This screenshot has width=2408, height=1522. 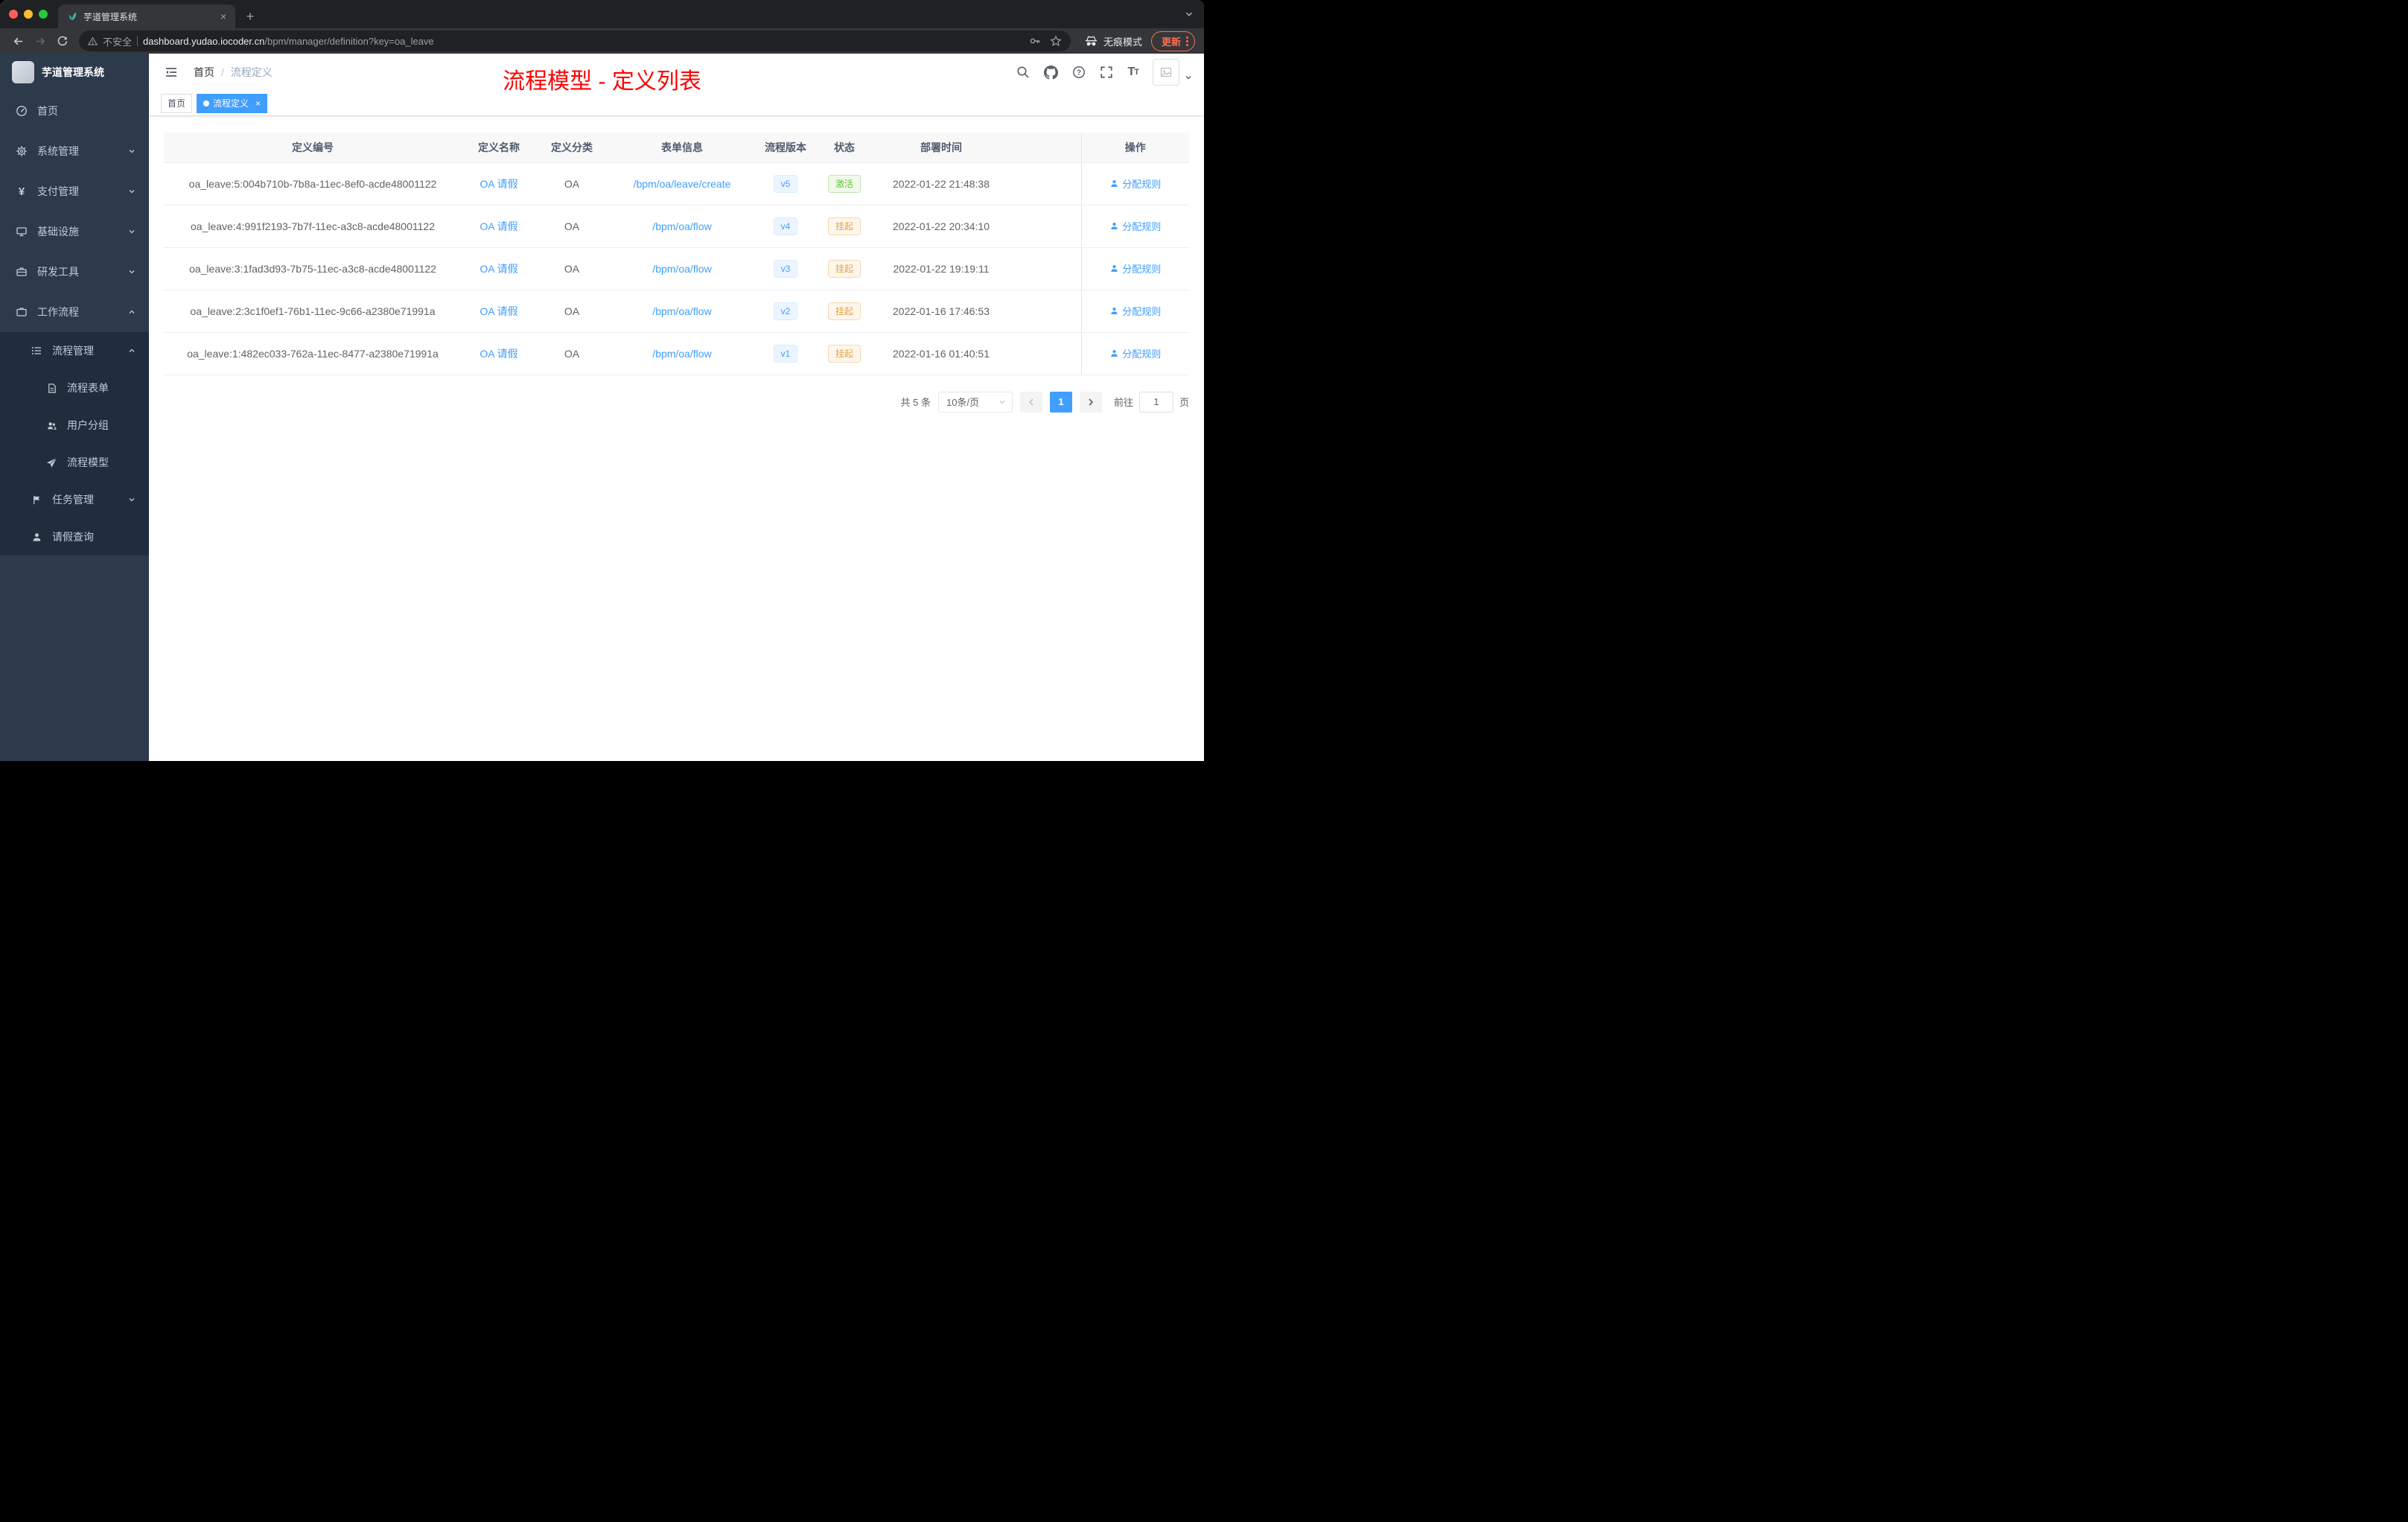 I want to click on forward-button, so click(x=40, y=41).